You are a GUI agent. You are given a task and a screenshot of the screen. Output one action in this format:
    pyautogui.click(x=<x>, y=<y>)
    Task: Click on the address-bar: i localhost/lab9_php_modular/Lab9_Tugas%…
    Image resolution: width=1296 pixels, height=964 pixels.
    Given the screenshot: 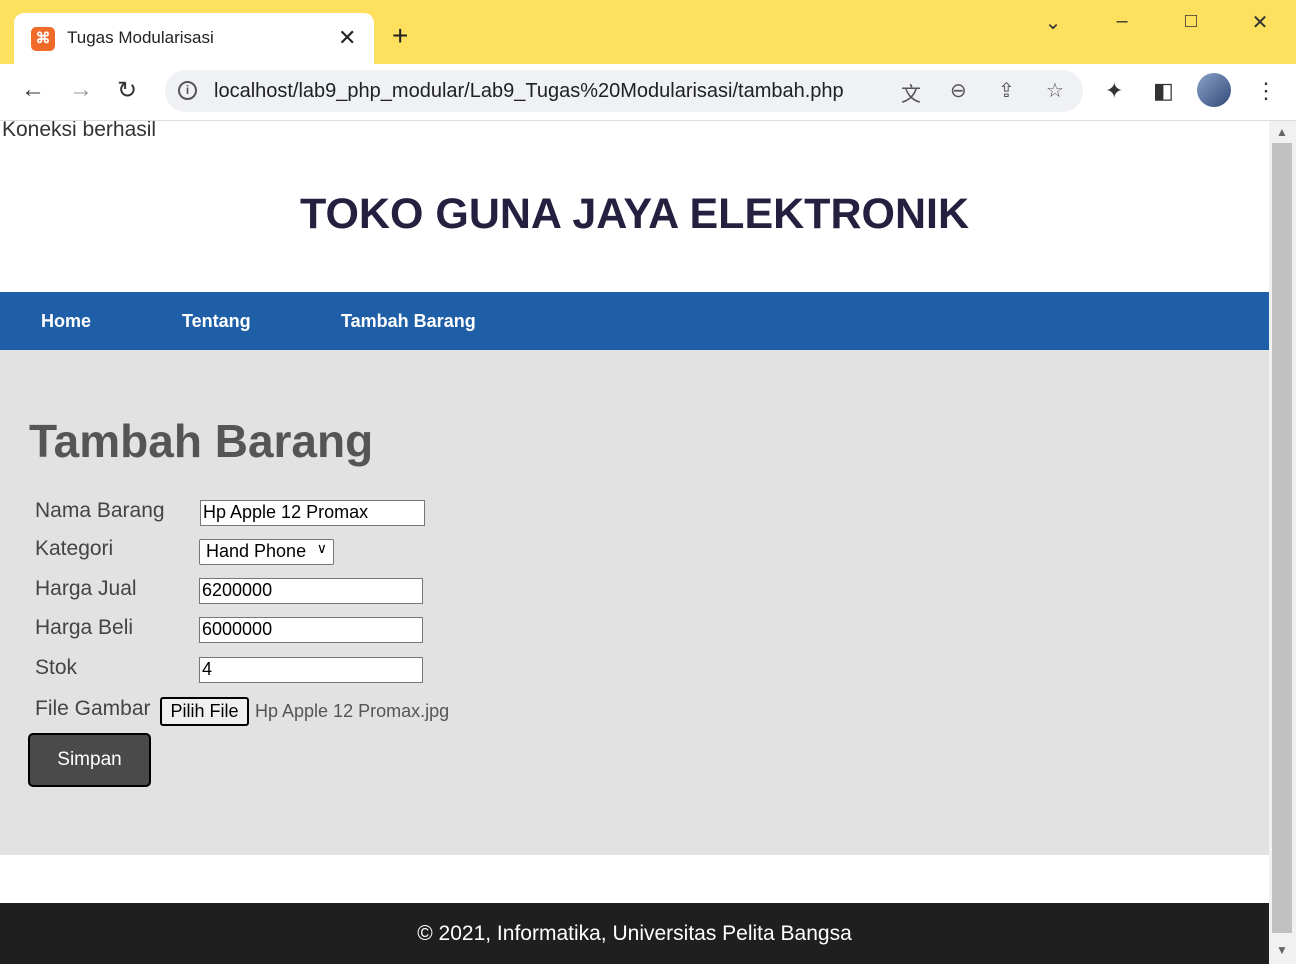 What is the action you would take?
    pyautogui.click(x=624, y=91)
    